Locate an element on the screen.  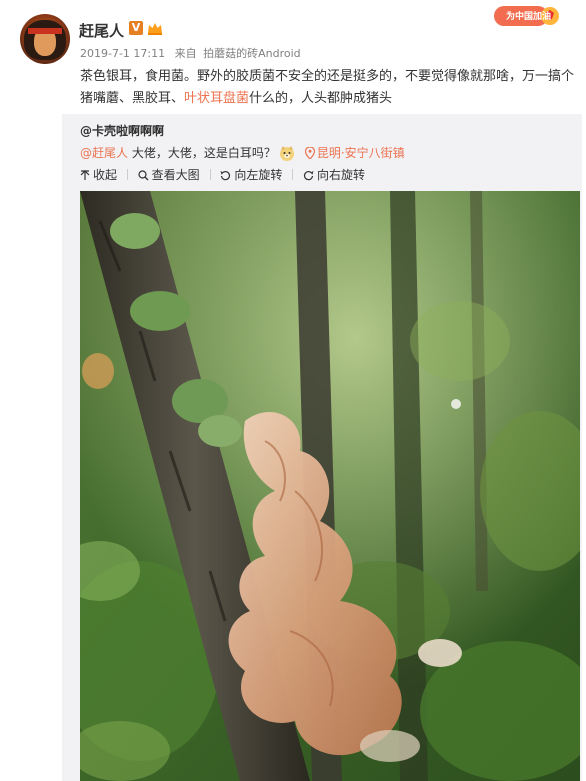
post-source-prefix: 来自 is located at coordinates (185, 53).